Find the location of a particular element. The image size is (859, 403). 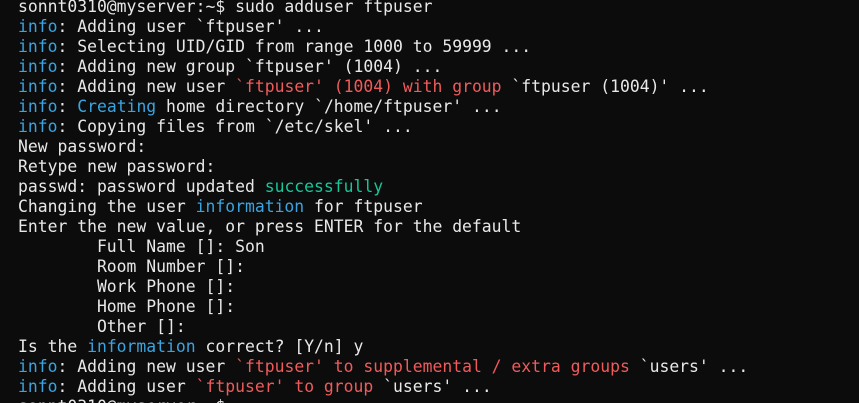

terminal-line: New password: is located at coordinates (438, 147).